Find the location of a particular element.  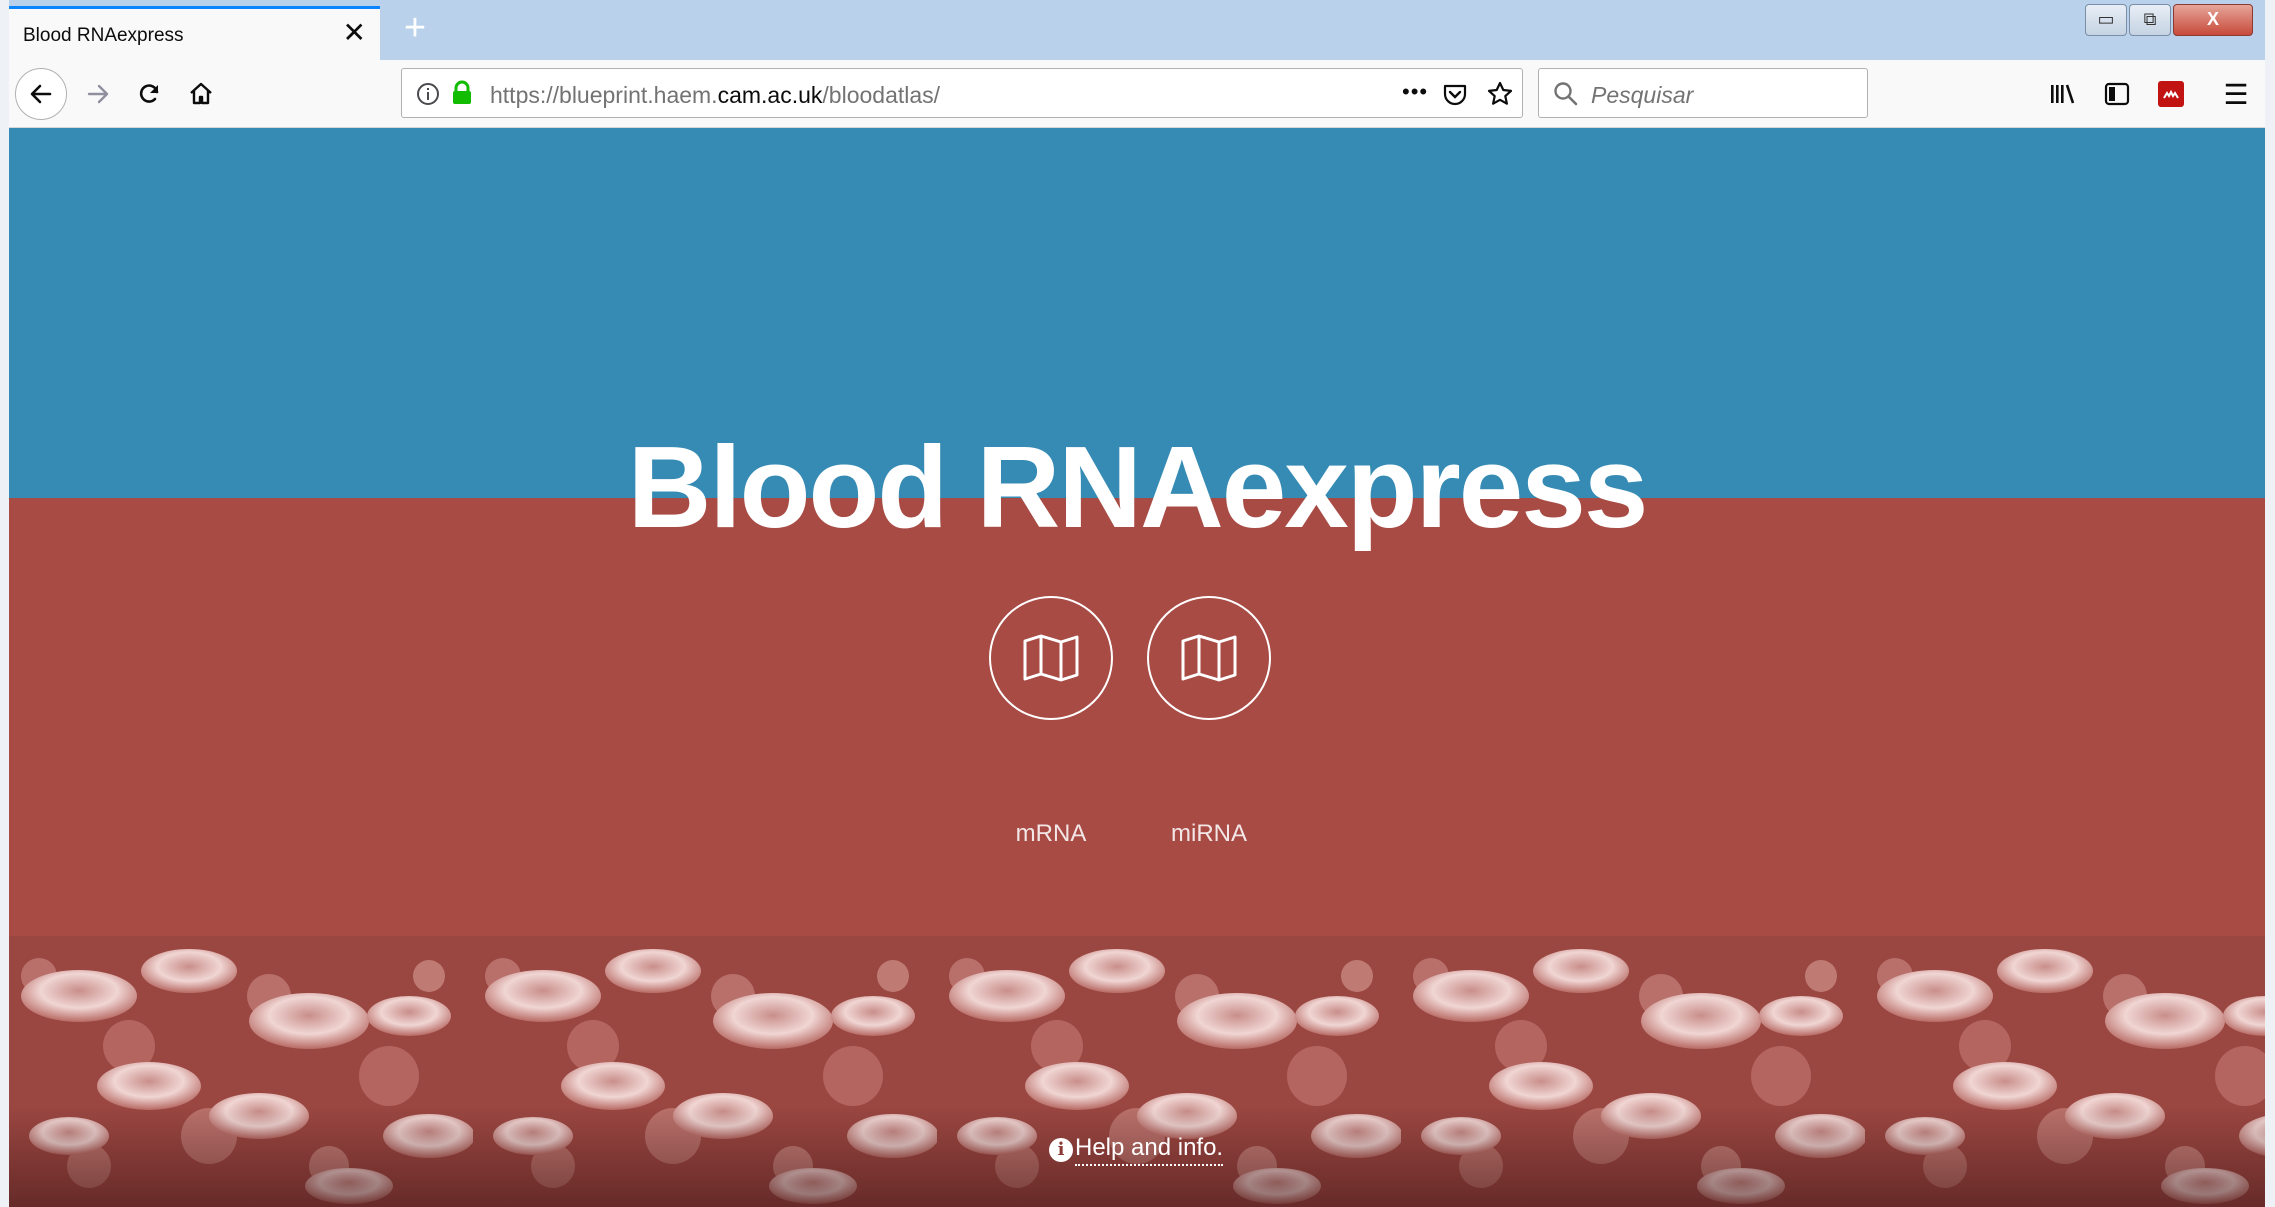

extension-button is located at coordinates (2171, 94).